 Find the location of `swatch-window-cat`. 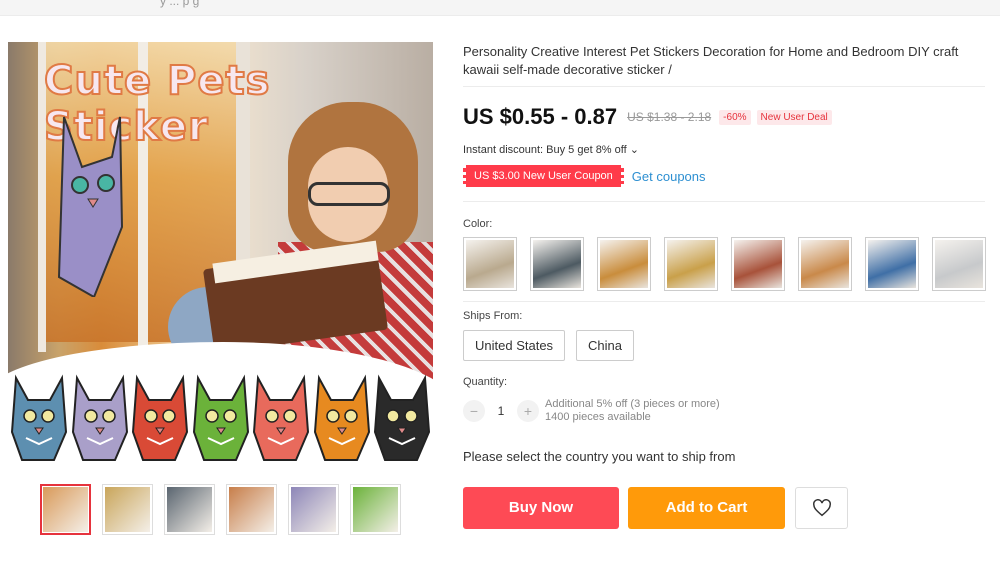

swatch-window-cat is located at coordinates (624, 264).